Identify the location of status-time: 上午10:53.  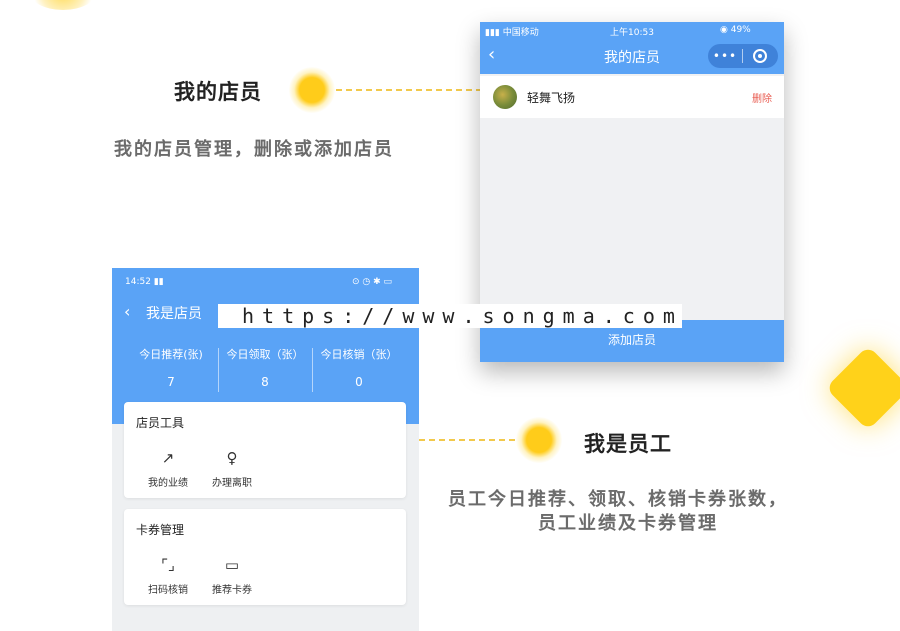
(632, 33).